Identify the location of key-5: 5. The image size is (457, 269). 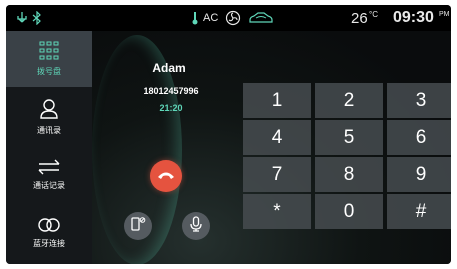
(349, 137).